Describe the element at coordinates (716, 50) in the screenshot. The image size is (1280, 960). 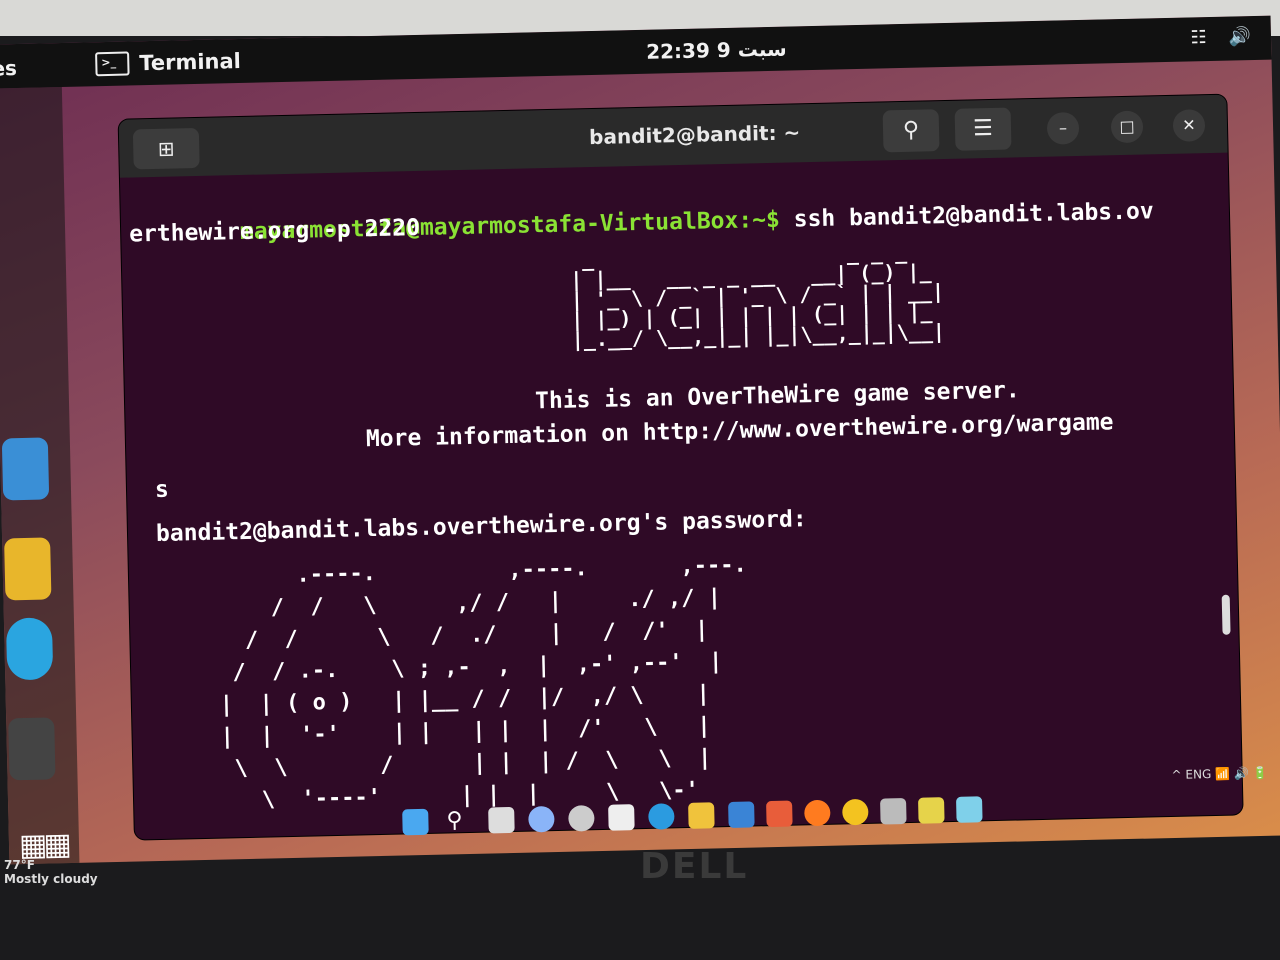
I see `clock: 22:39 9 سبت` at that location.